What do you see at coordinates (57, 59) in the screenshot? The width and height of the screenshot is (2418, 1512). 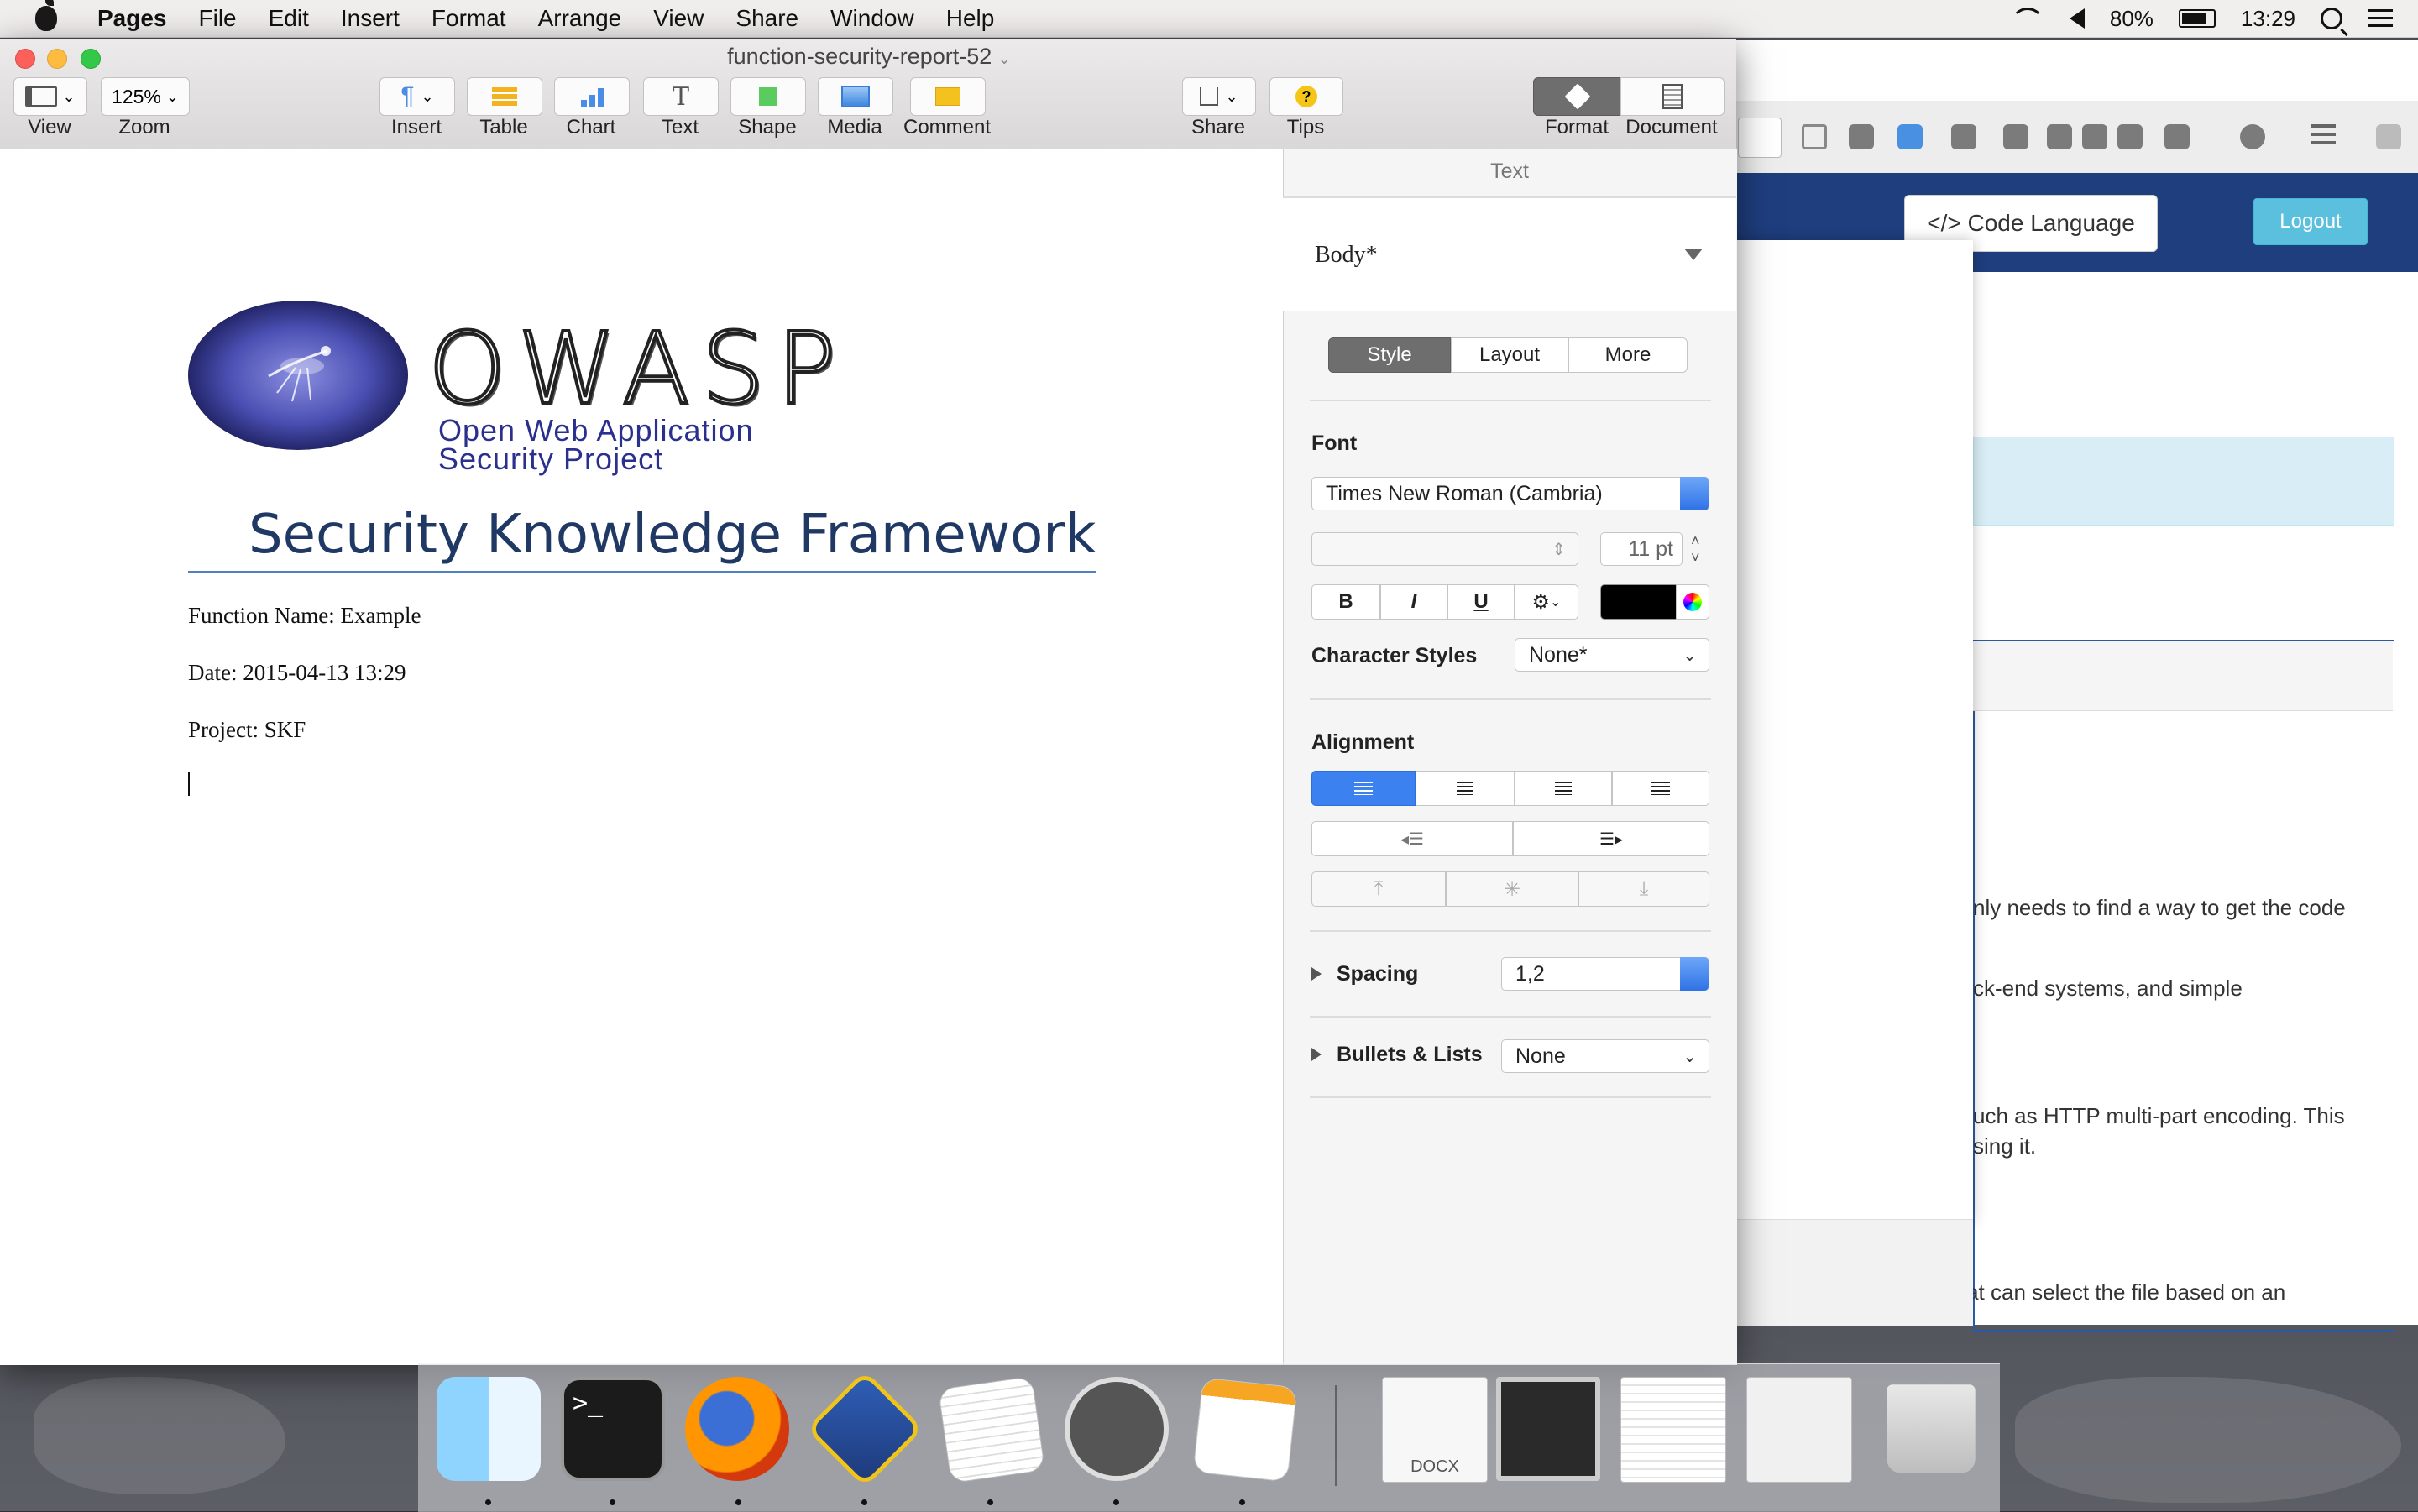 I see `minimize-window-icon` at bounding box center [57, 59].